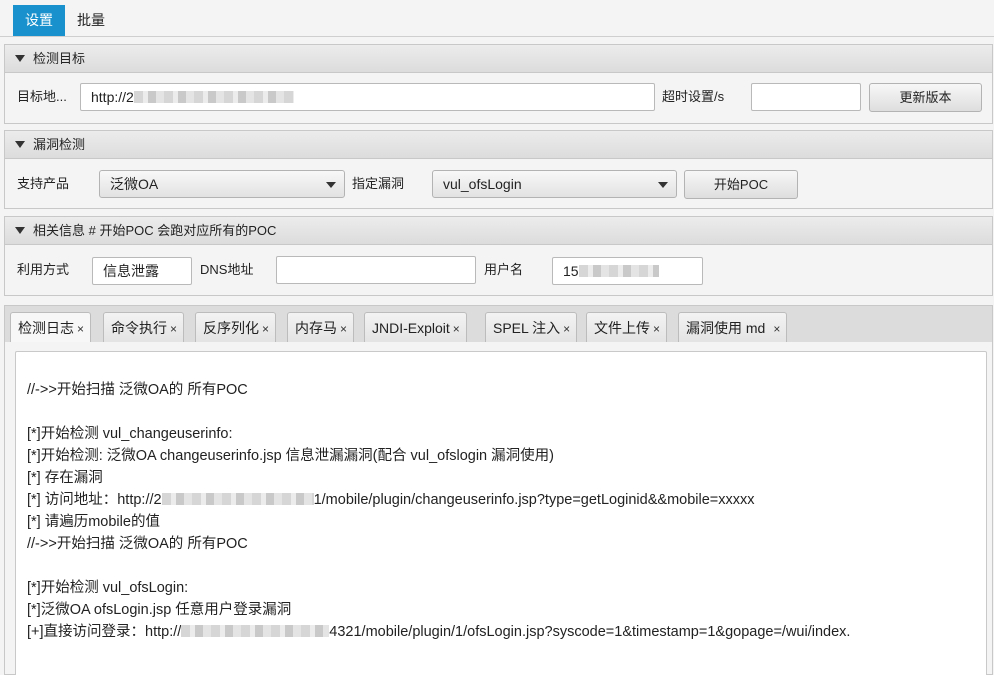 This screenshot has width=994, height=675. Describe the element at coordinates (497, 18) in the screenshot. I see `top-tab-bar: 设置 批量` at that location.